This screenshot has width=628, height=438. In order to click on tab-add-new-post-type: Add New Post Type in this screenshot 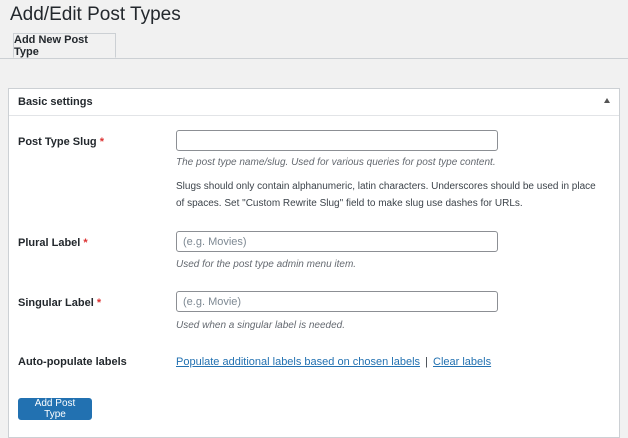, I will do `click(64, 45)`.